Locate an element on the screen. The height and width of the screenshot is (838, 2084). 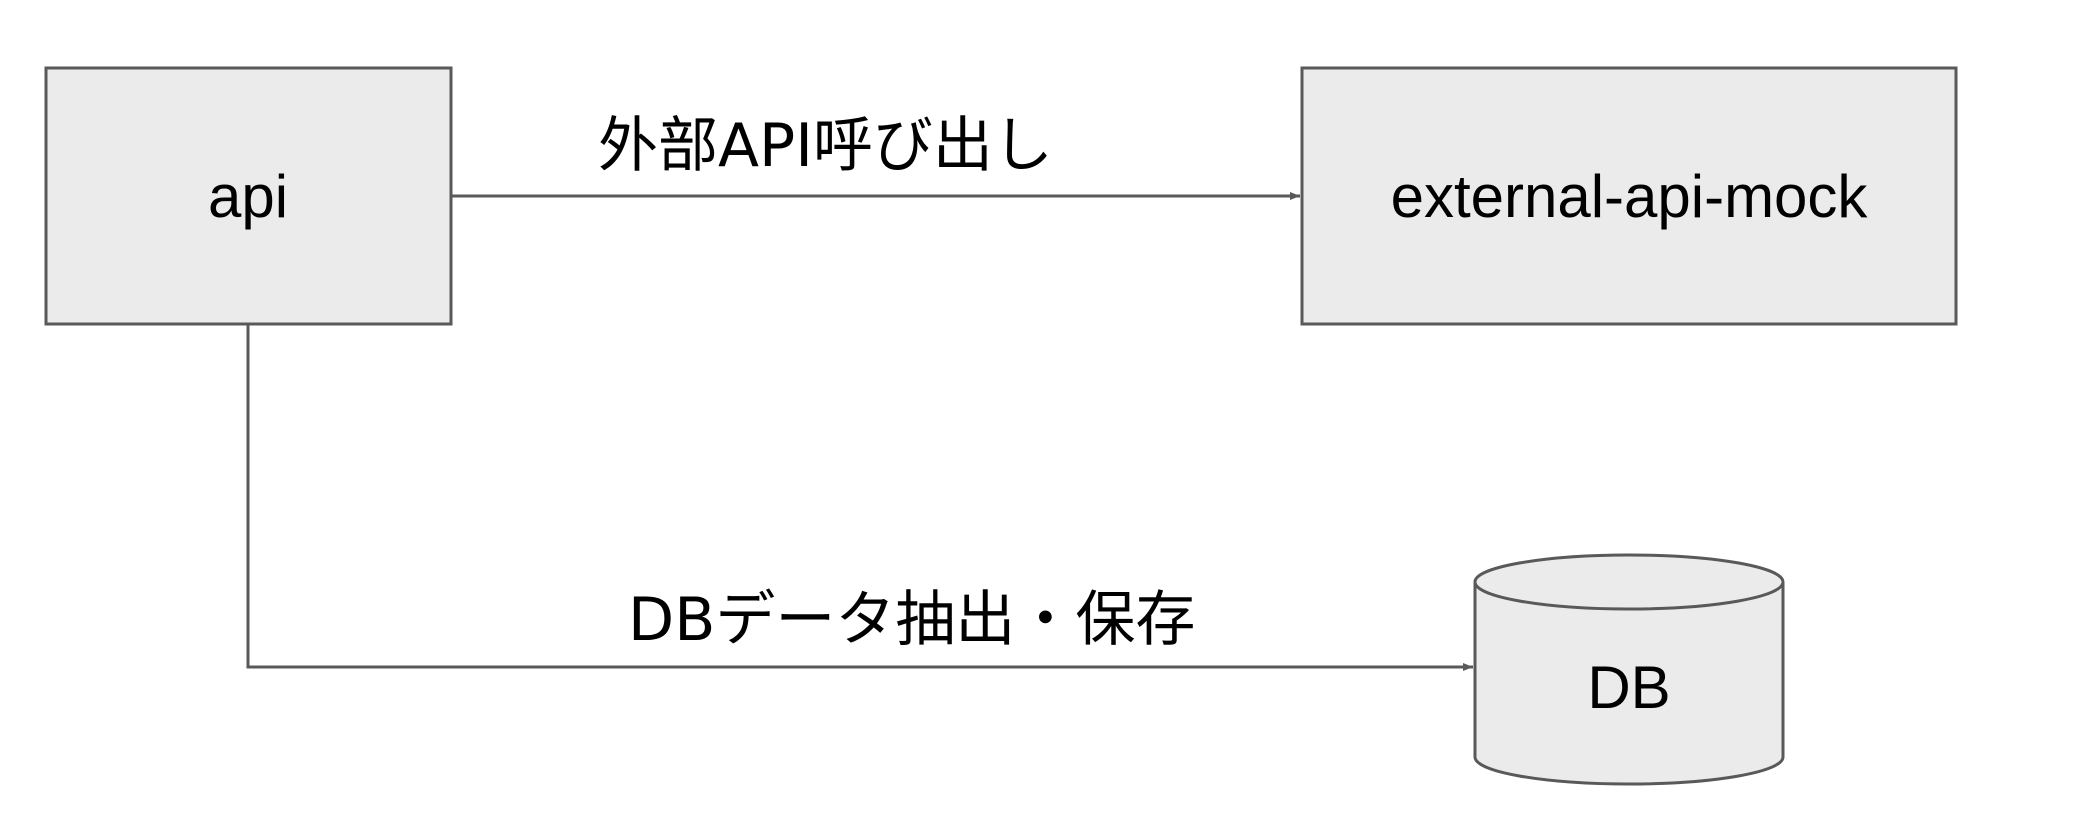
api-node: api is located at coordinates (248, 196).